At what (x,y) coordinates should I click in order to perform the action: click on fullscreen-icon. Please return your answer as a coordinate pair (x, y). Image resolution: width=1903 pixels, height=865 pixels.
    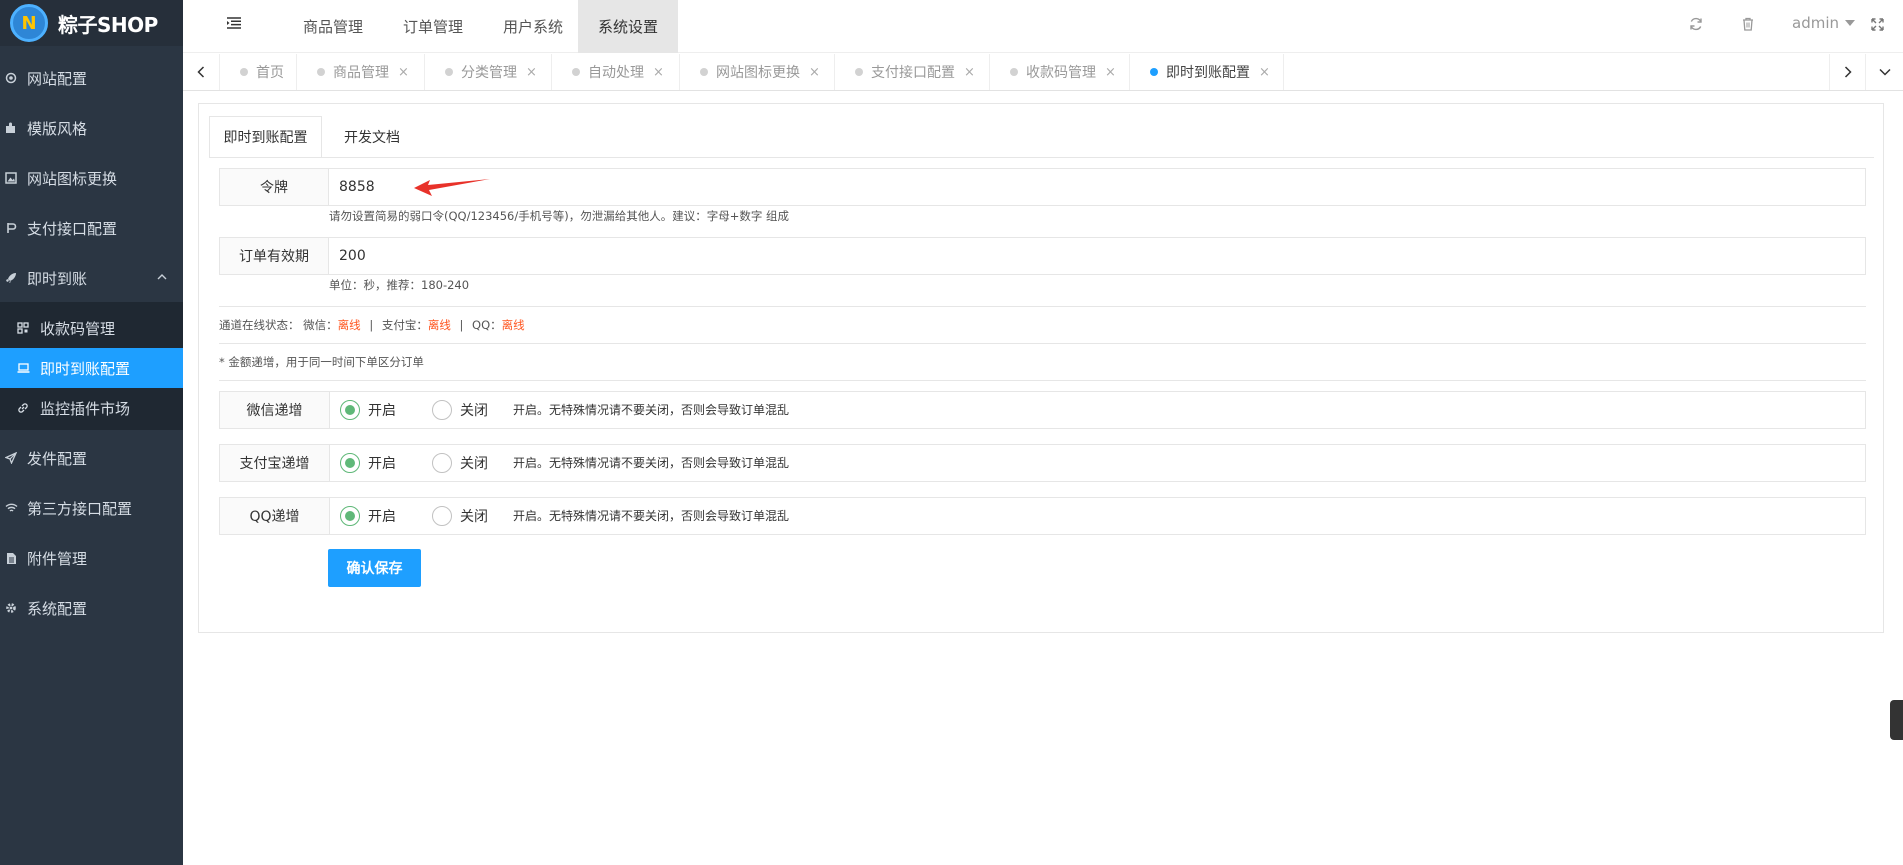
    Looking at the image, I should click on (1877, 24).